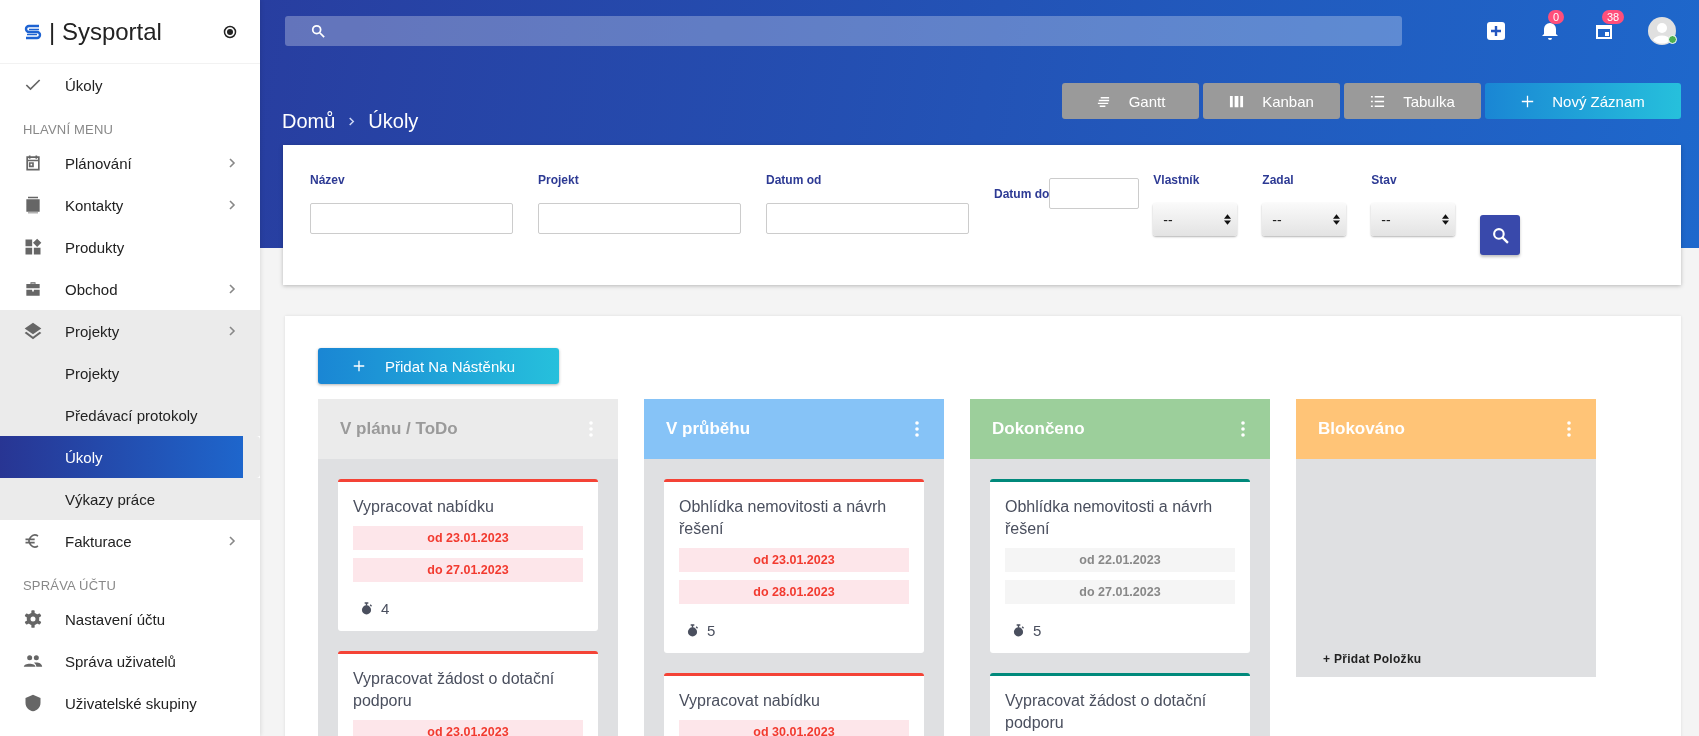  I want to click on task-card: Obhlídka nemovitosti a návrh řešení od 22.01.2023 do 27.01.2023 5, so click(1120, 566).